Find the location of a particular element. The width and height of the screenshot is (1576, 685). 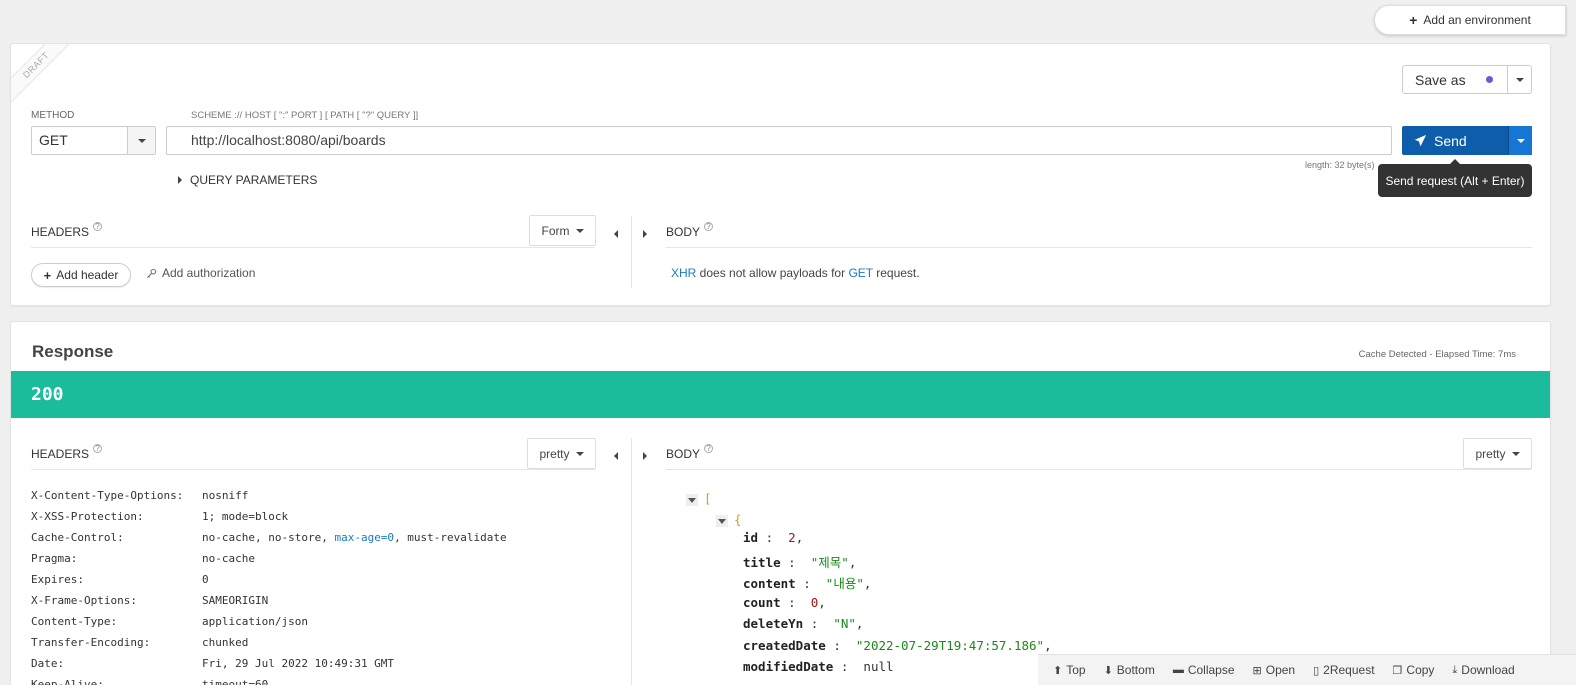

expand-arrow-icon is located at coordinates (180, 180).